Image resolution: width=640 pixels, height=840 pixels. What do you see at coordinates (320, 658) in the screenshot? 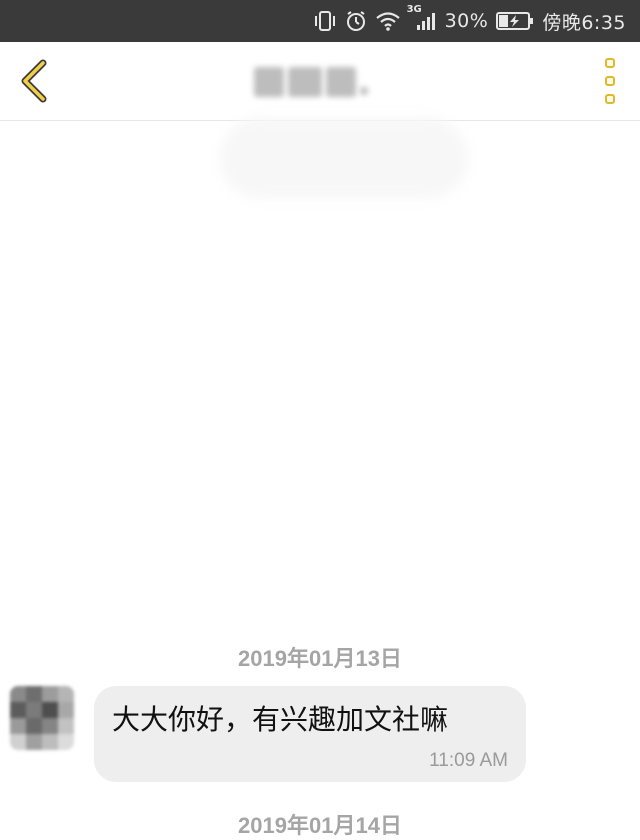
I see `date-separator: 2019年01月13日` at bounding box center [320, 658].